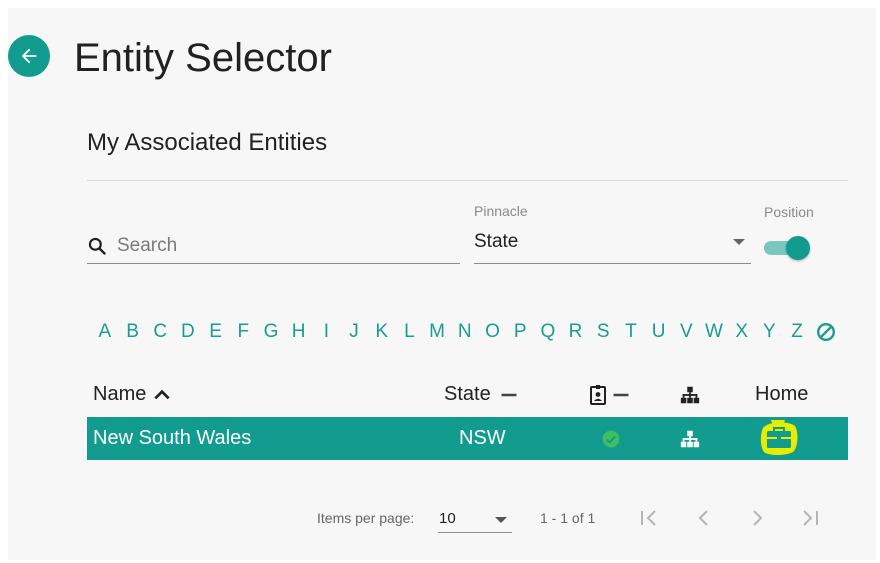  I want to click on letter-filter-h: H, so click(299, 332).